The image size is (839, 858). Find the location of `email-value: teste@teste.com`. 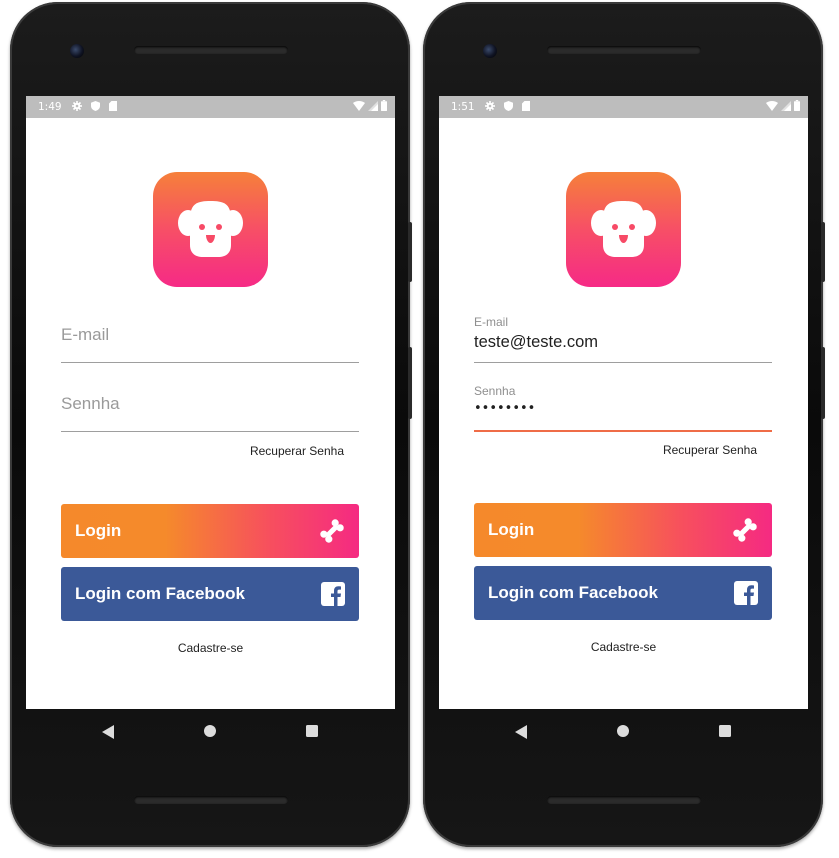

email-value: teste@teste.com is located at coordinates (536, 342).